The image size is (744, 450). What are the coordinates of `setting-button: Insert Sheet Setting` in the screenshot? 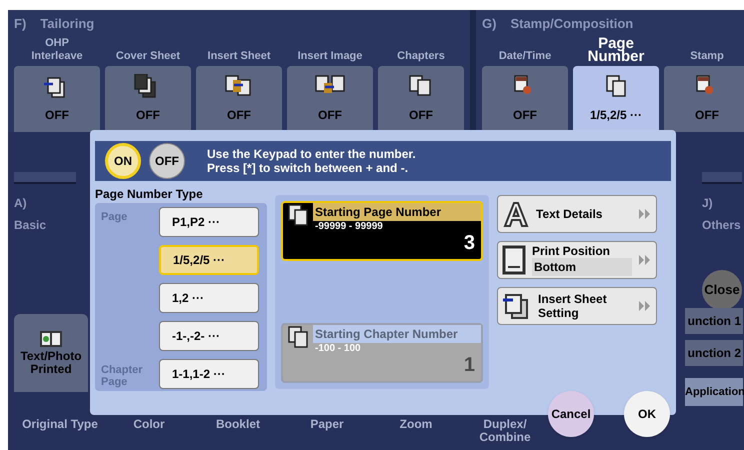 It's located at (577, 306).